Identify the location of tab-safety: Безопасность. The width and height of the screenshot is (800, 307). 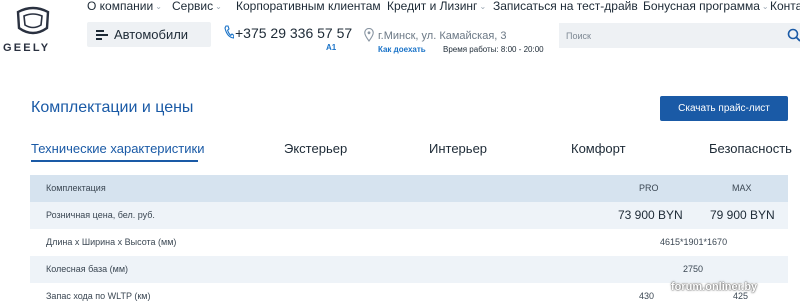
(750, 148).